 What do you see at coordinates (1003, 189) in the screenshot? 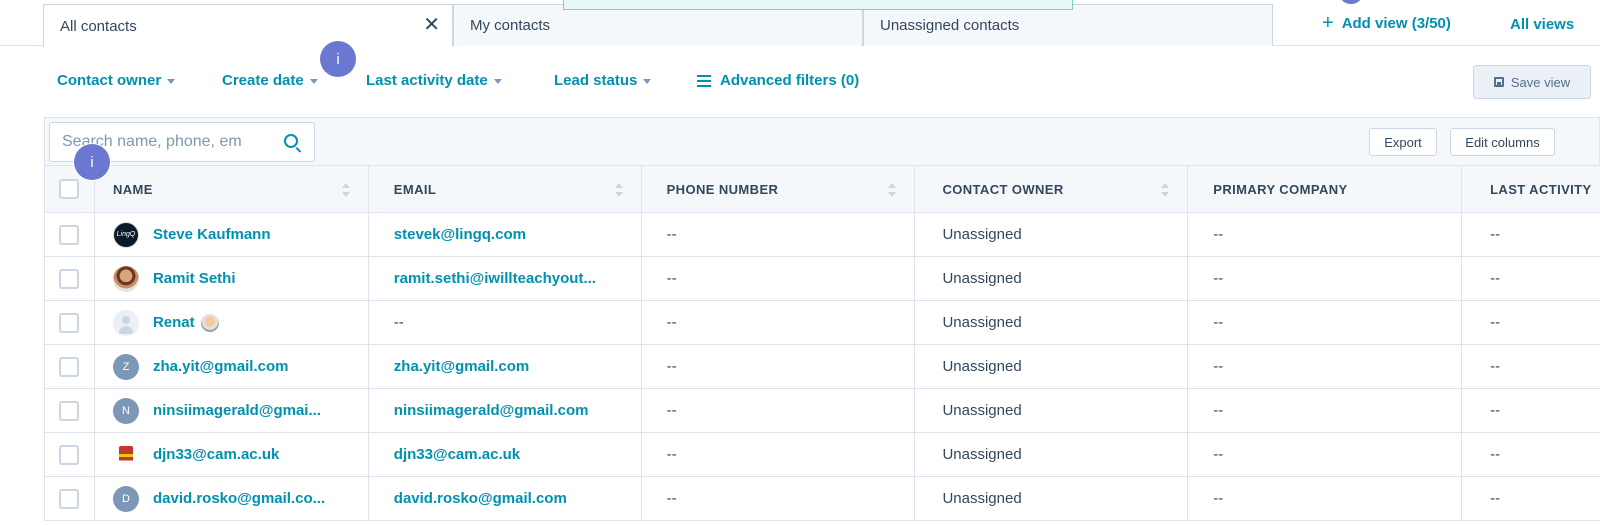
I see `column-label: CONTACT OWNER` at bounding box center [1003, 189].